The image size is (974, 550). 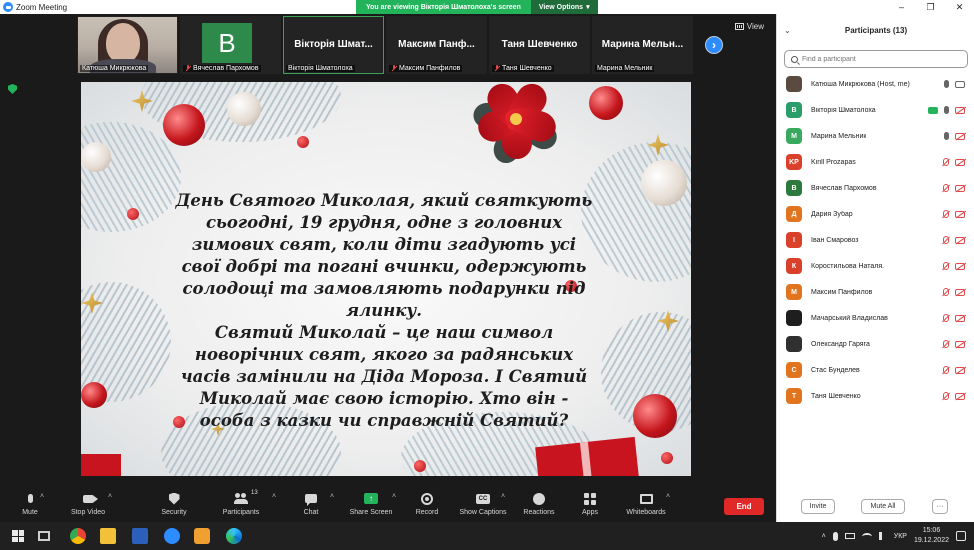 I want to click on end-meeting-button: End, so click(x=744, y=506).